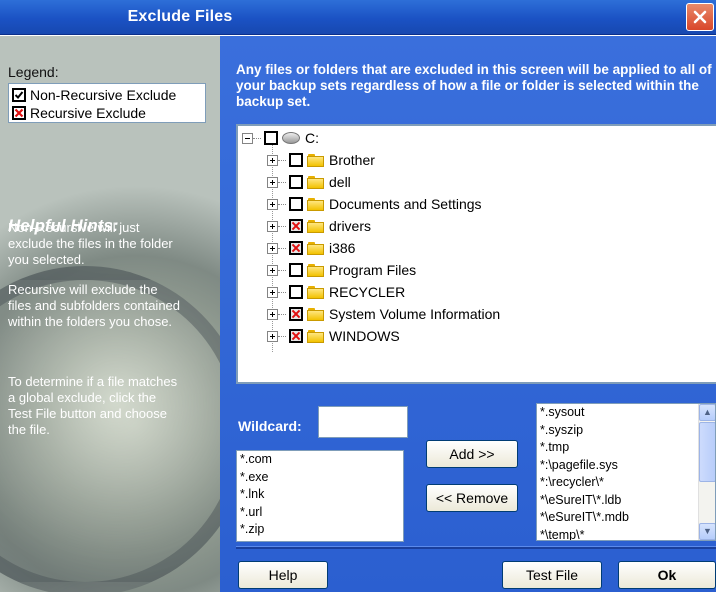 The height and width of the screenshot is (592, 716). What do you see at coordinates (364, 336) in the screenshot?
I see `tree-item-label: WINDOWS` at bounding box center [364, 336].